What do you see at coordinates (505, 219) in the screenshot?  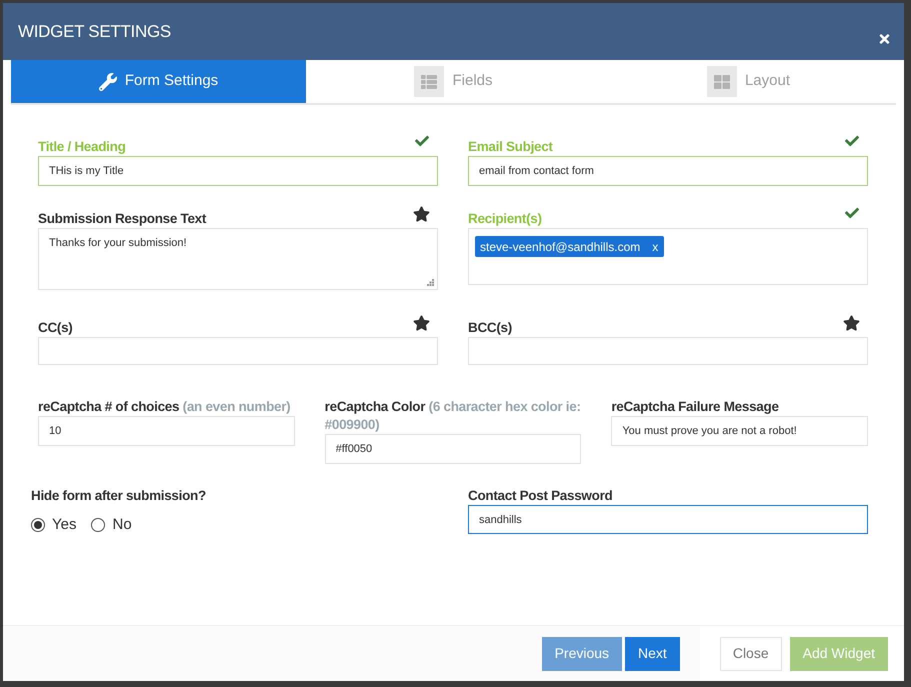 I see `field-label: Recipient(s)` at bounding box center [505, 219].